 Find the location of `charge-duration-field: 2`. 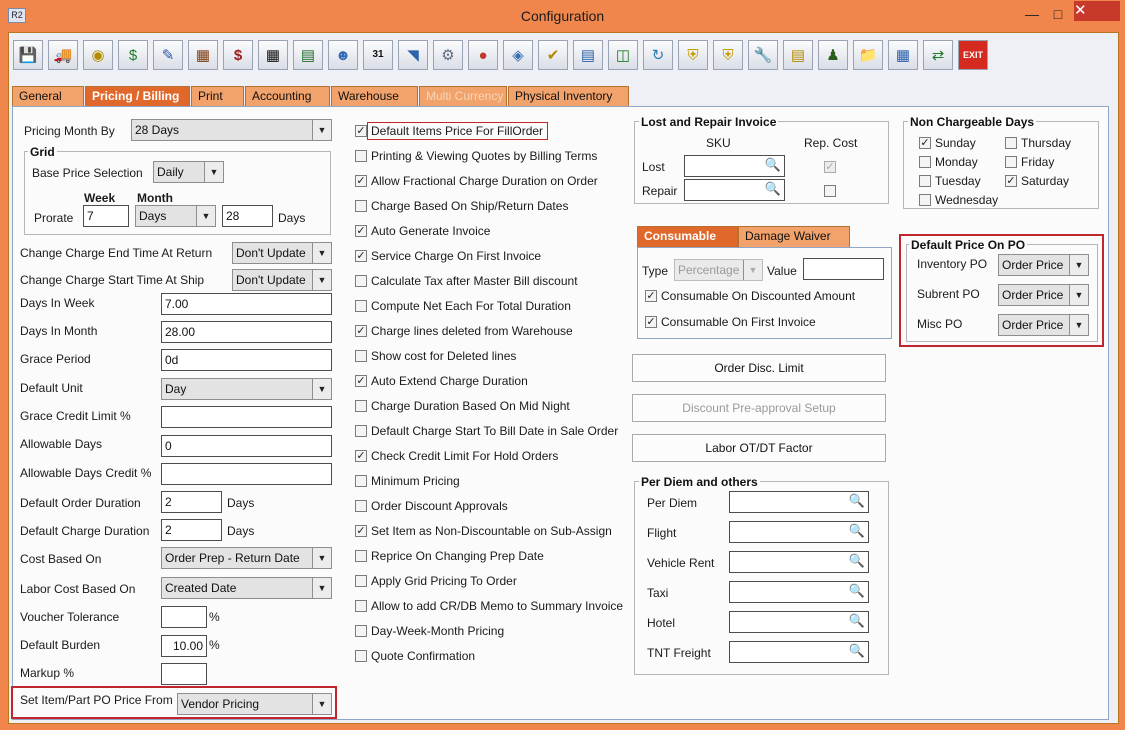

charge-duration-field: 2 is located at coordinates (191, 530).